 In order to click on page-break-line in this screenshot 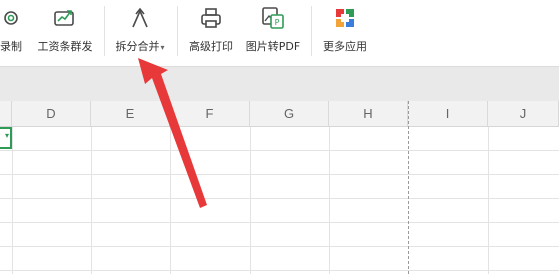, I will do `click(408, 187)`.